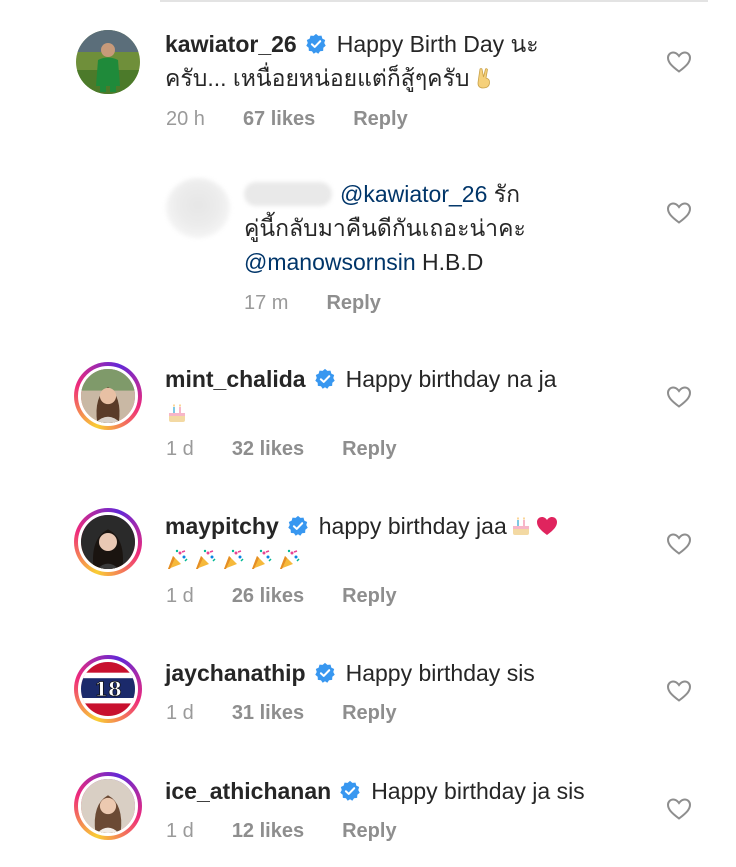 This screenshot has width=736, height=867. I want to click on avatar, so click(108, 62).